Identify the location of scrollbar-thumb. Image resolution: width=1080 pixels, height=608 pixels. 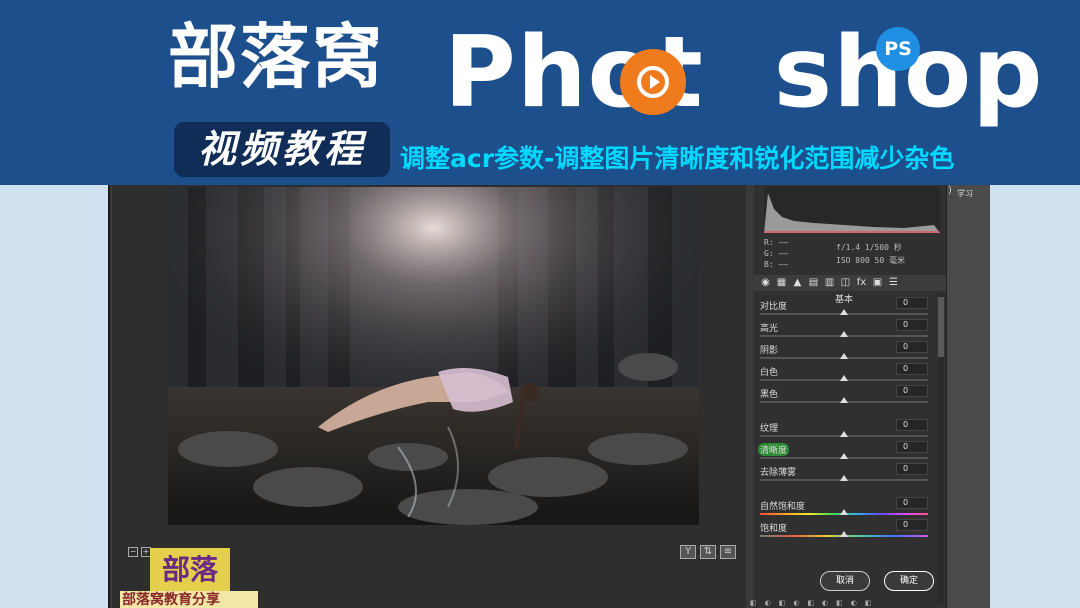
(941, 327).